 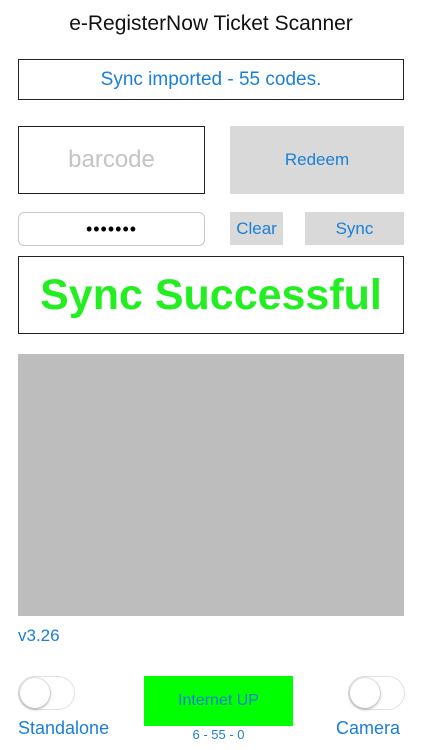 I want to click on password-field: •••••••, so click(x=111, y=229).